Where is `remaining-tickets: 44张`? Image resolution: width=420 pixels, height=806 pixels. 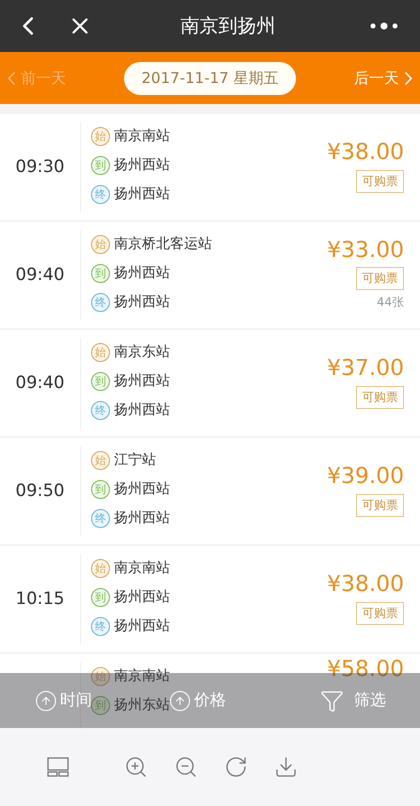
remaining-tickets: 44张 is located at coordinates (390, 303).